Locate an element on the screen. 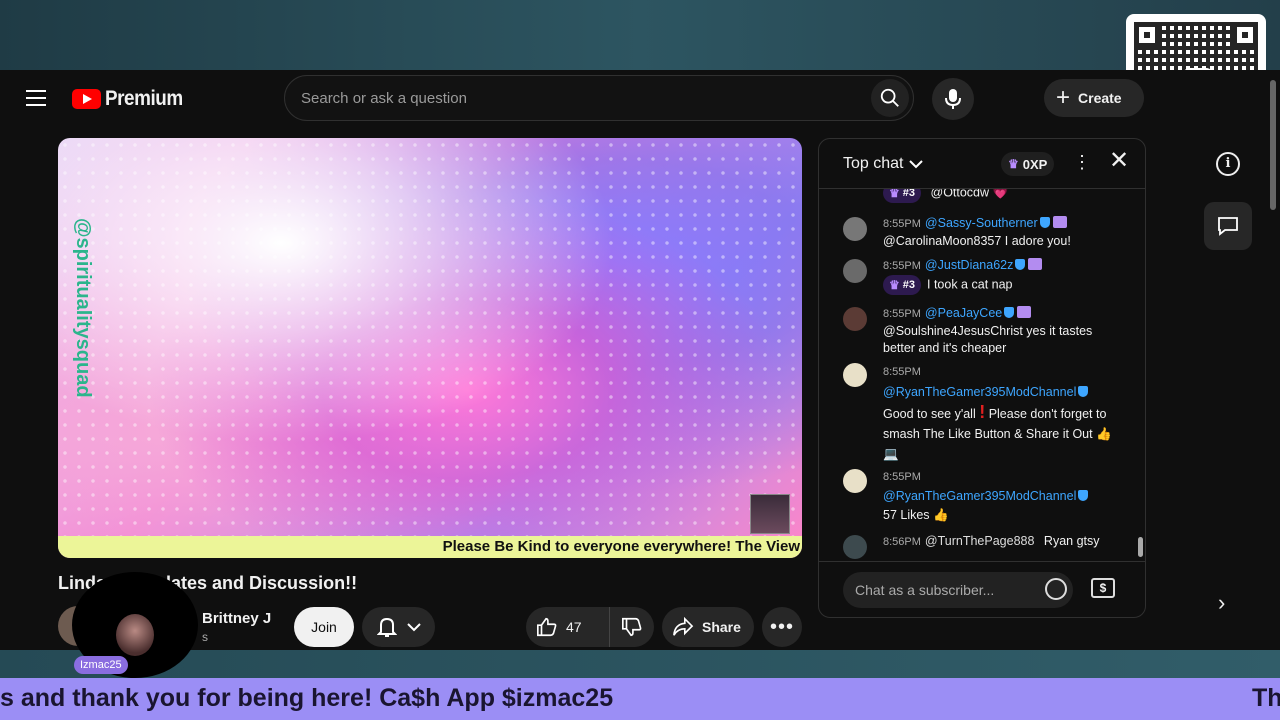  xp-badge: ♛ 0XP is located at coordinates (1028, 164).